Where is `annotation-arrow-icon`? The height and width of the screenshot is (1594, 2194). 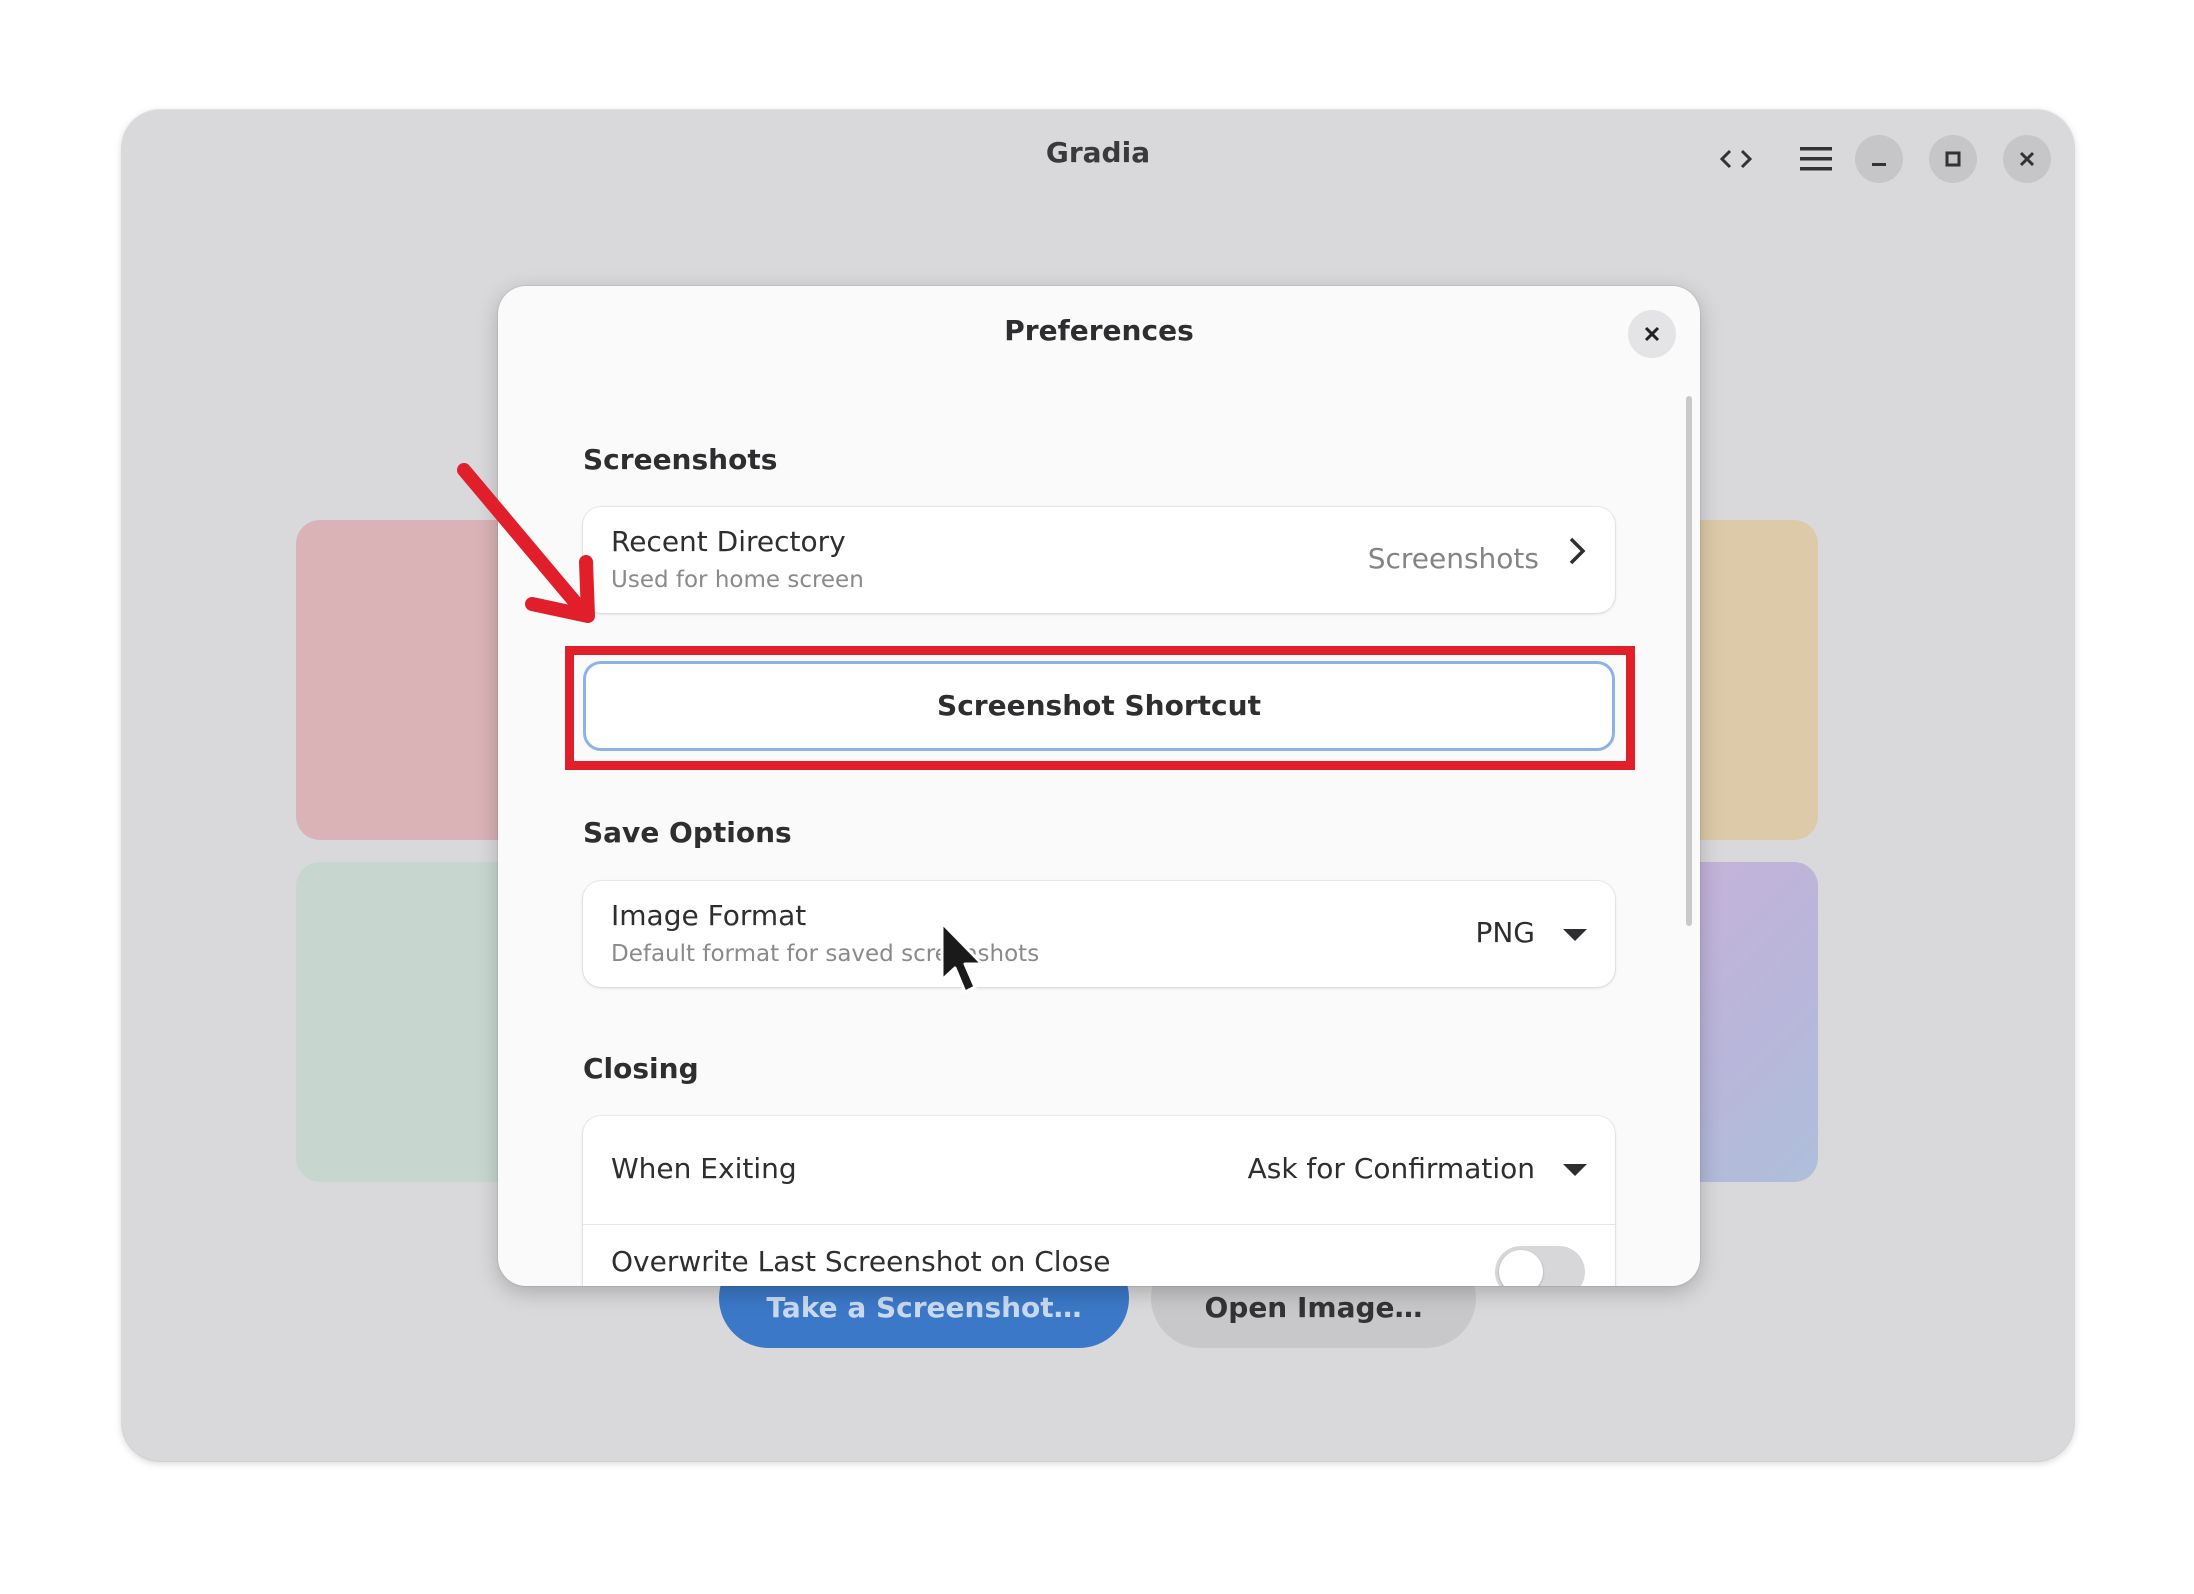
annotation-arrow-icon is located at coordinates (526, 543).